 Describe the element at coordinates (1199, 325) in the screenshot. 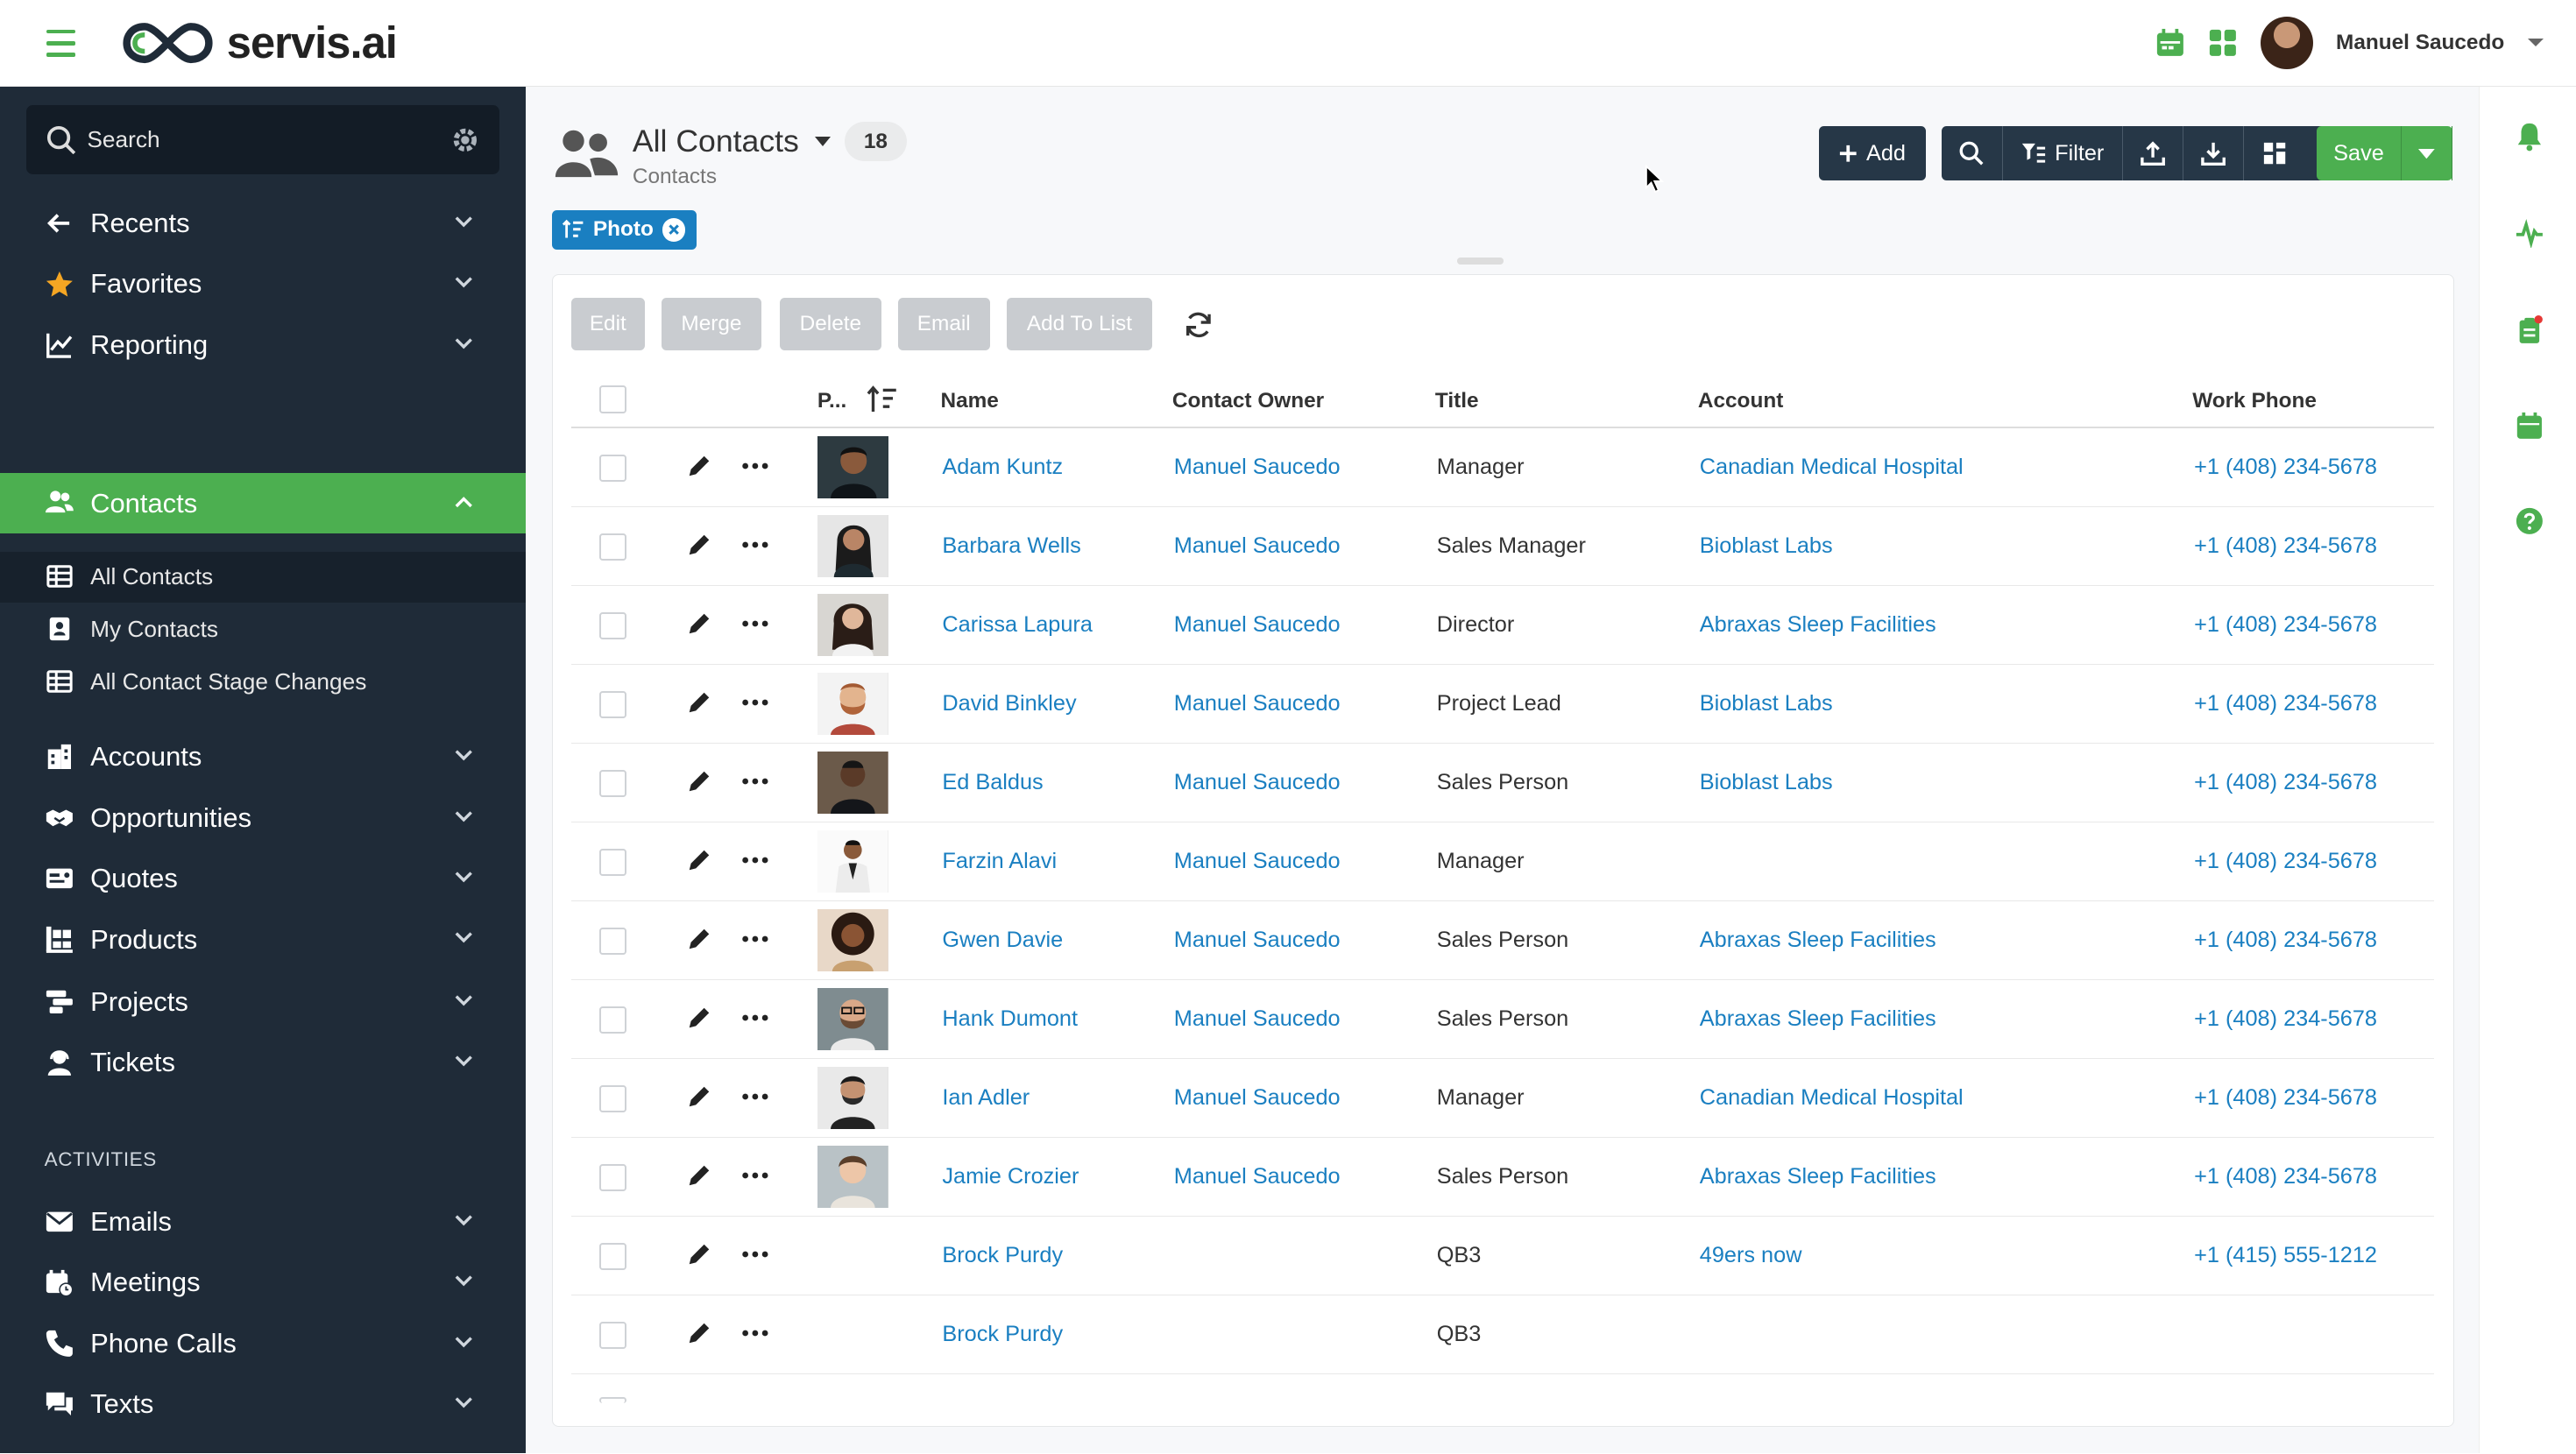

I see `refresh-icon` at that location.